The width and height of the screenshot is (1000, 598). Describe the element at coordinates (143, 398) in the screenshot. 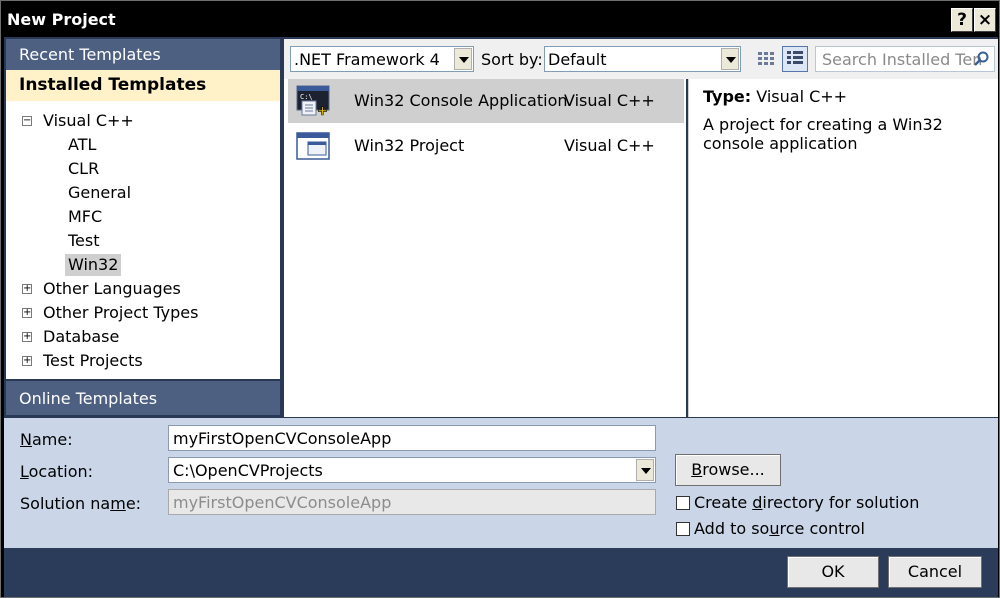

I see `nav-online-templates: Online Templates` at that location.